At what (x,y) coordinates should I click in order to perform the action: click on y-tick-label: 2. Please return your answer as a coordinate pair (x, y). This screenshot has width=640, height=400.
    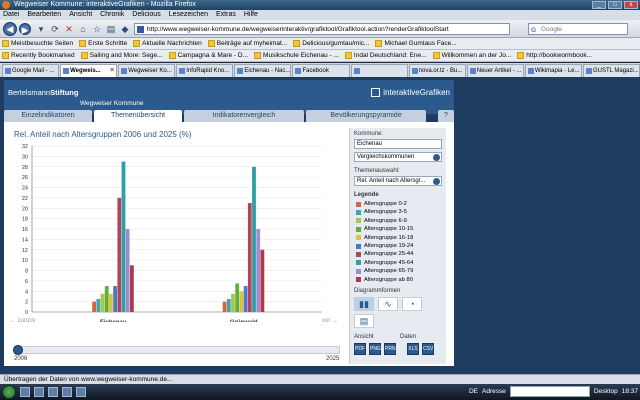
    Looking at the image, I should click on (26, 303).